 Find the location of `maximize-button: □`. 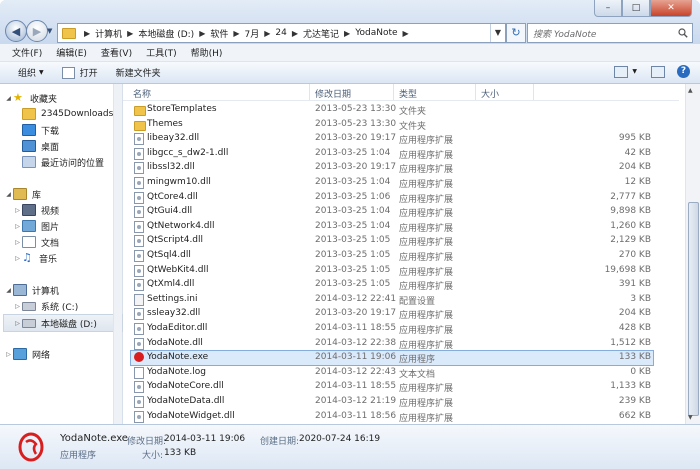

maximize-button: □ is located at coordinates (636, 8).